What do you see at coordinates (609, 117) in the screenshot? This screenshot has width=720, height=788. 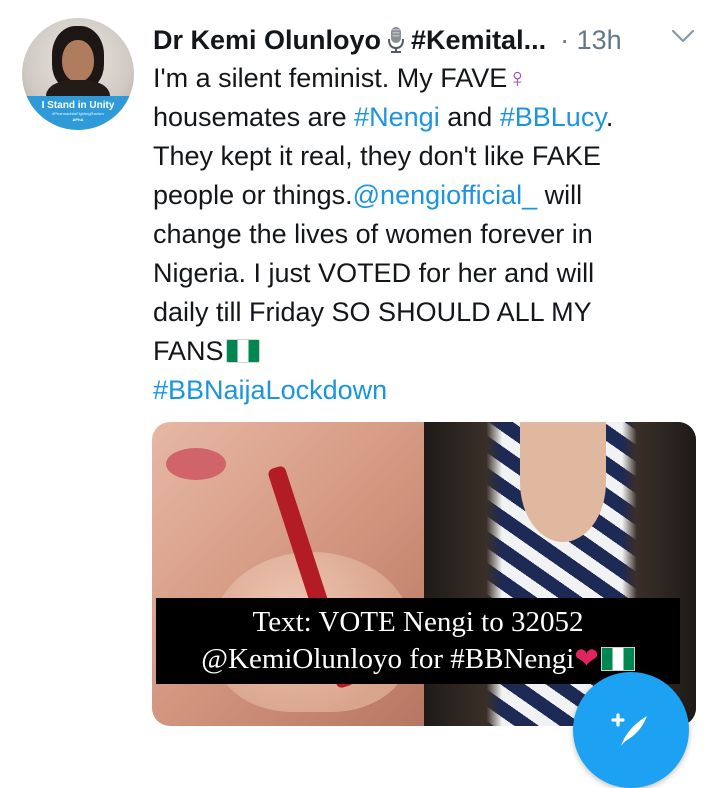 I see `tweet-text-segment: .` at bounding box center [609, 117].